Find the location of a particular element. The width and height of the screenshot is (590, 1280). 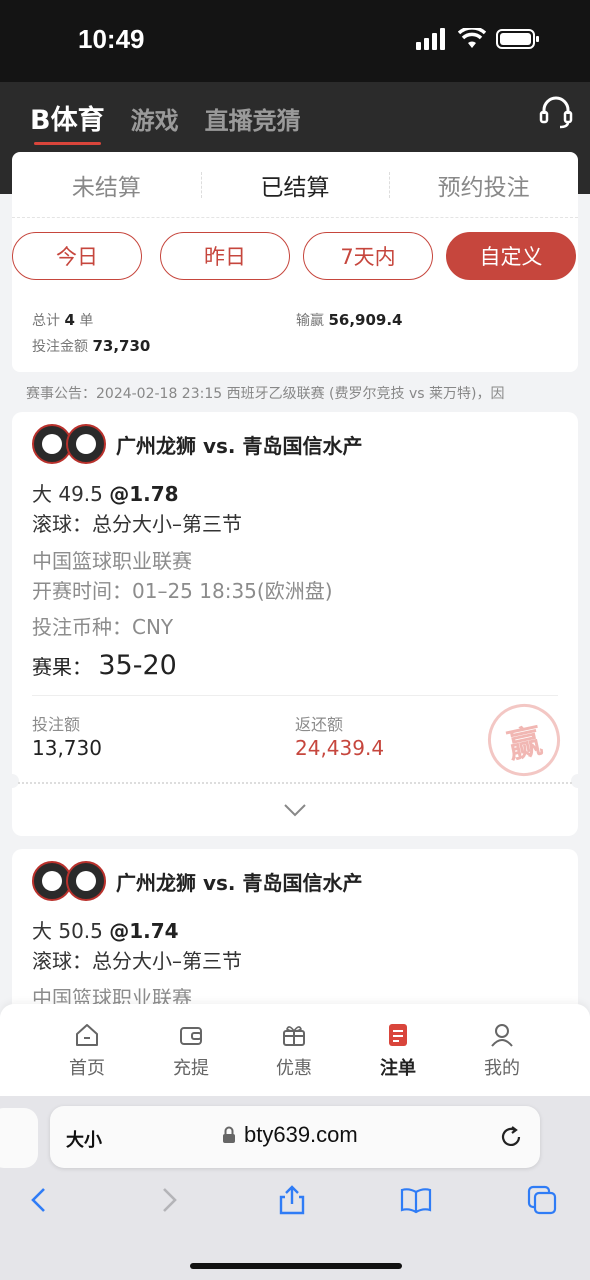

bet-amount-label: 投注金额 is located at coordinates (60, 347).